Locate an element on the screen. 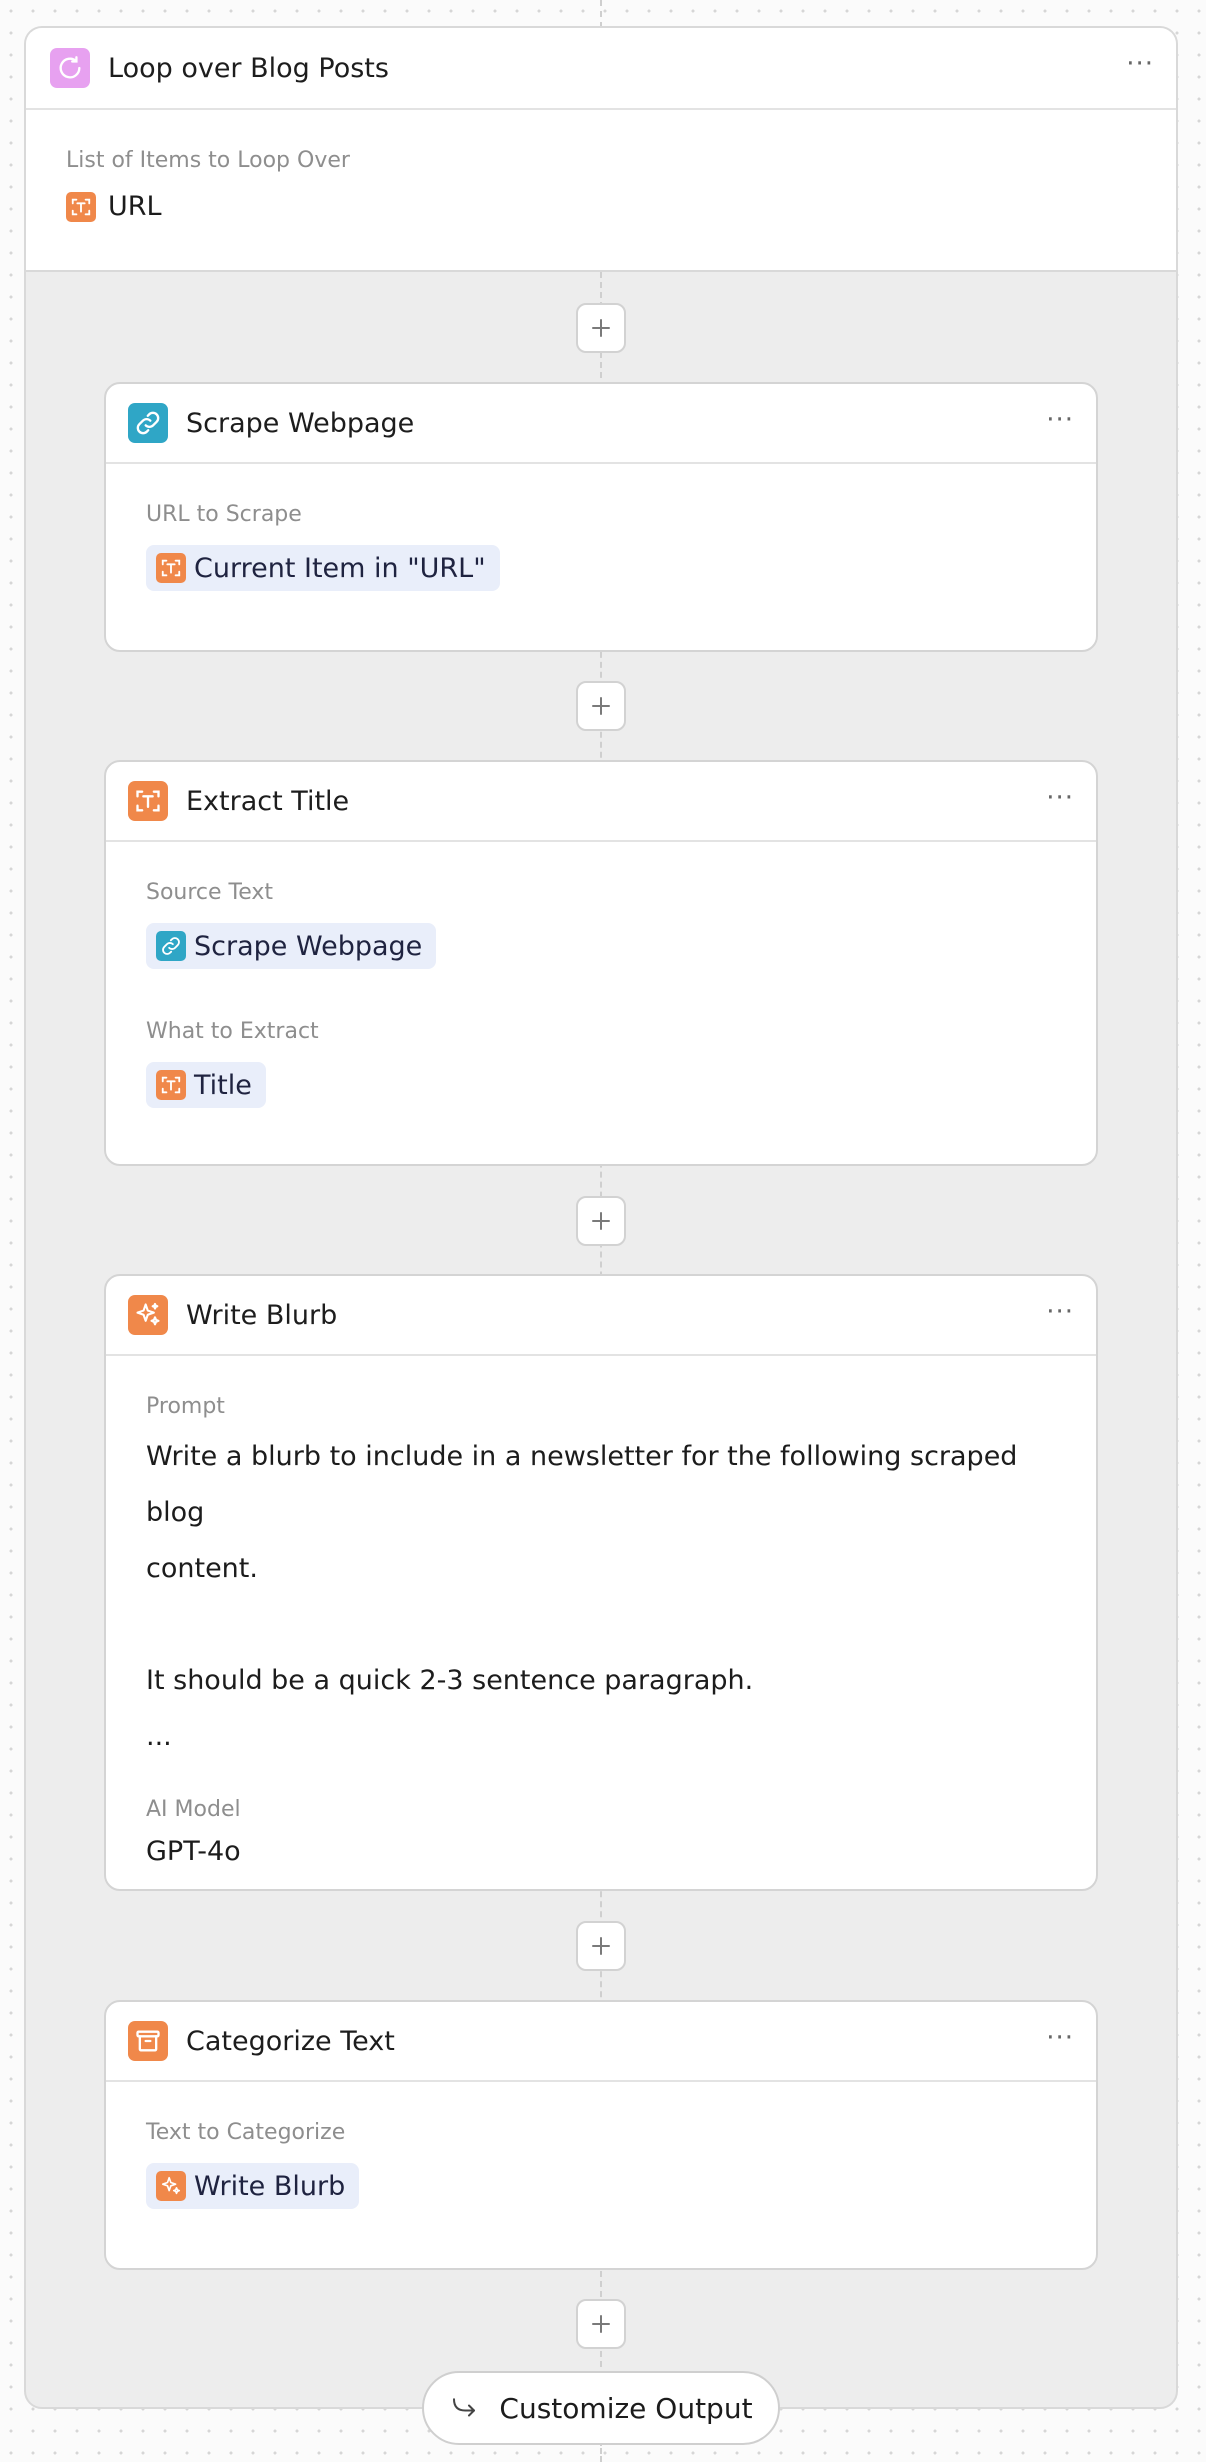 The height and width of the screenshot is (2462, 1206). prompt-line is located at coordinates (601, 1625).